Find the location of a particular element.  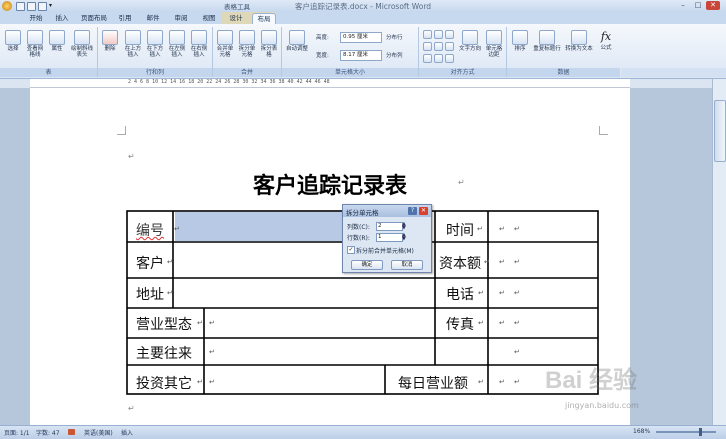

row-height-label: 高度: is located at coordinates (322, 38).